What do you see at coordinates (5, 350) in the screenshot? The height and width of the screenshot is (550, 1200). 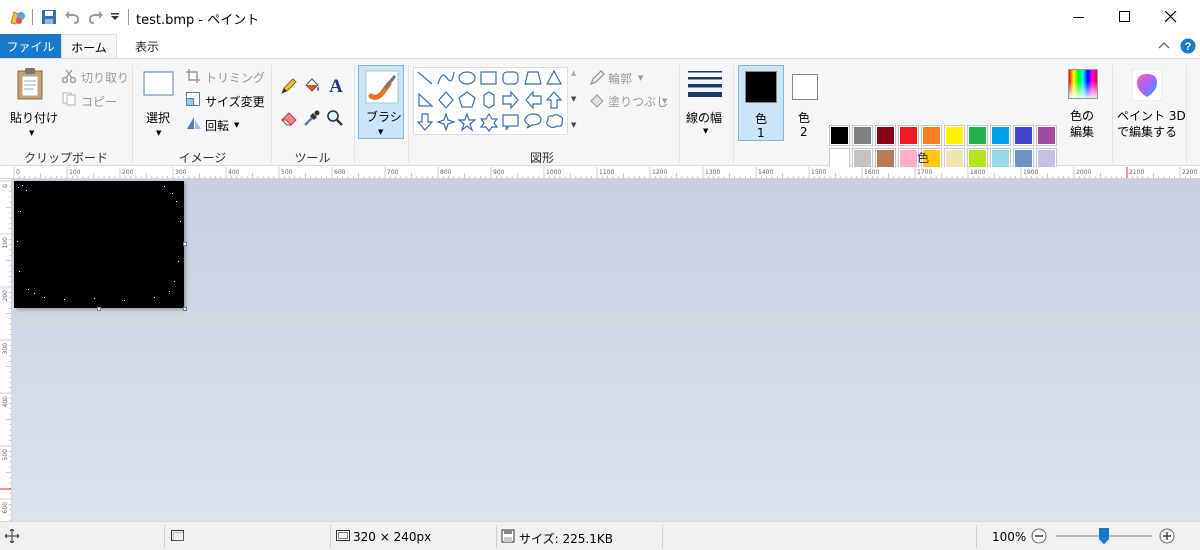 I see `vertical-ruler-scale: 0 100 200 300 400 500 600` at bounding box center [5, 350].